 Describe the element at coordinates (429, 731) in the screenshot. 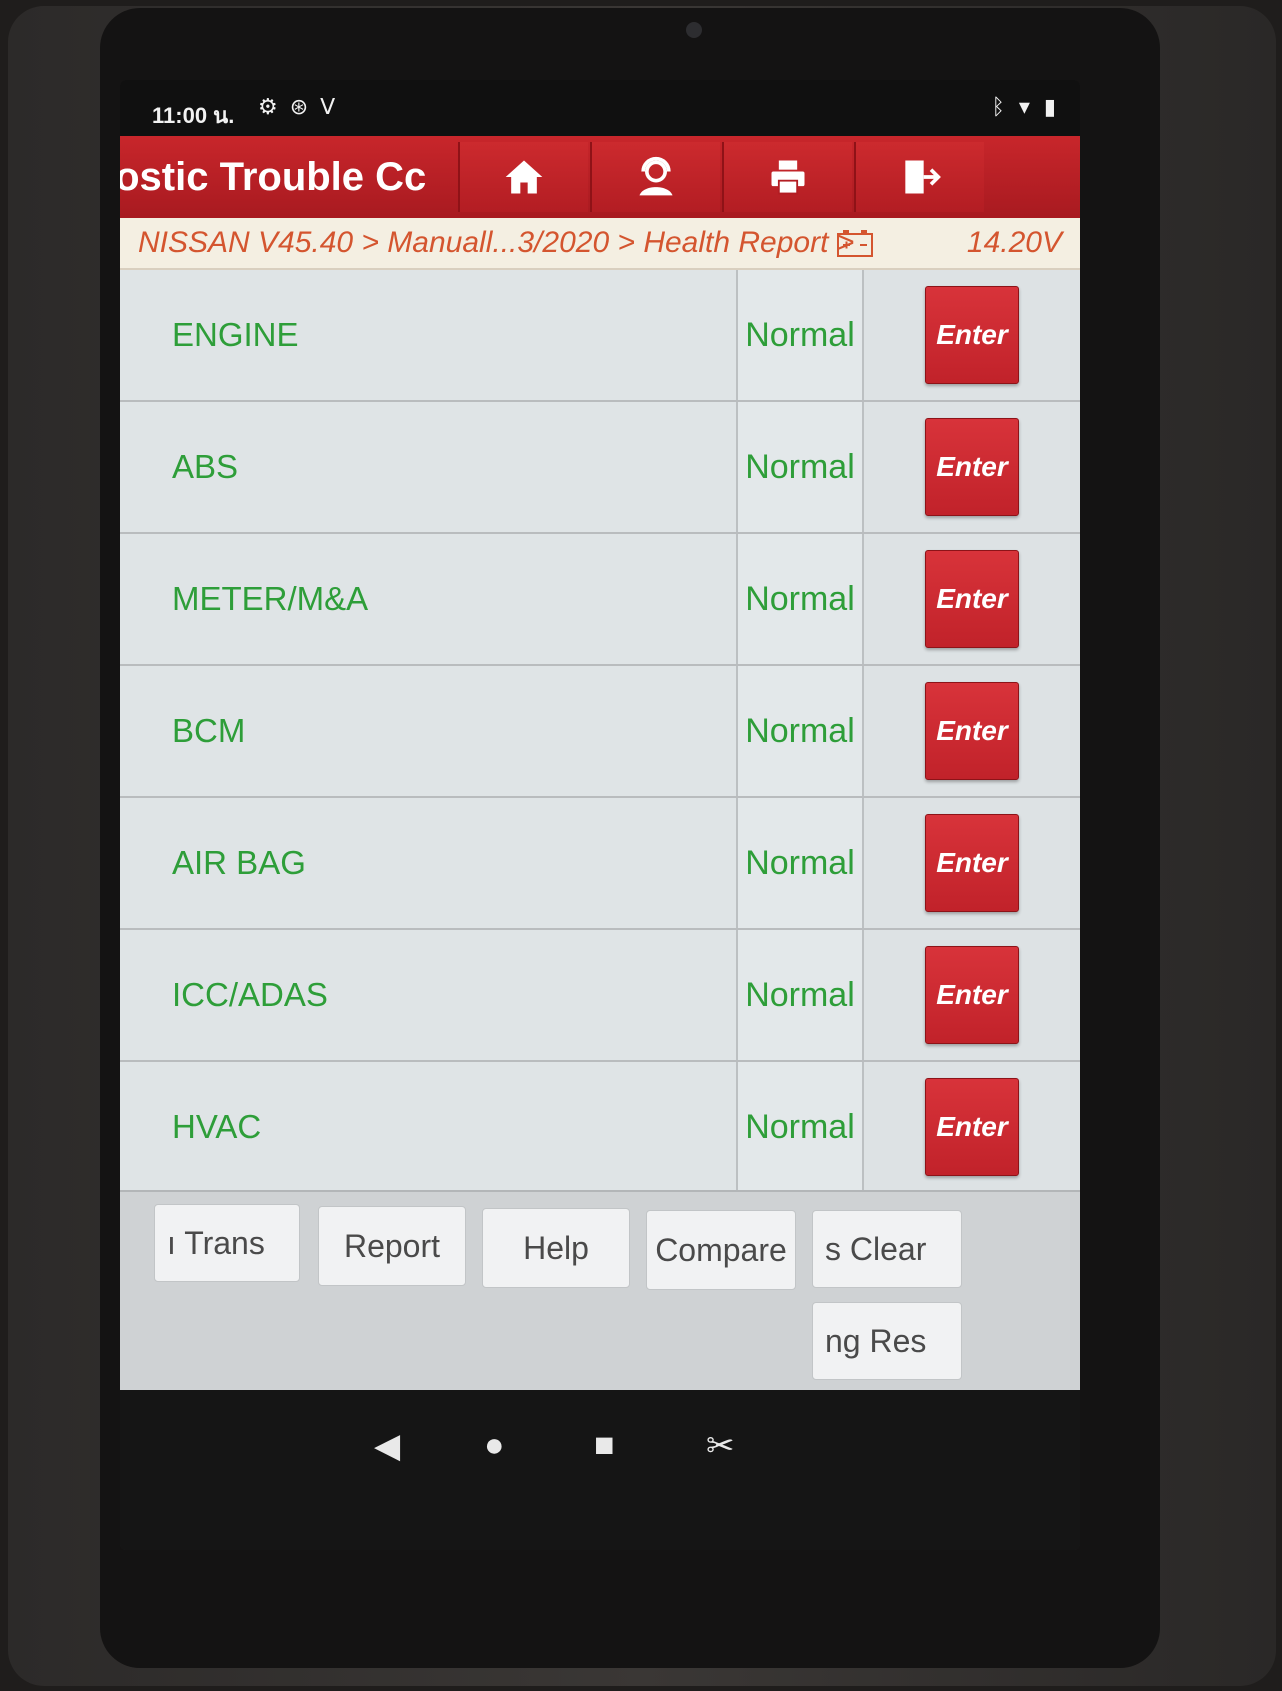

I see `system-name-cell: BCM` at that location.